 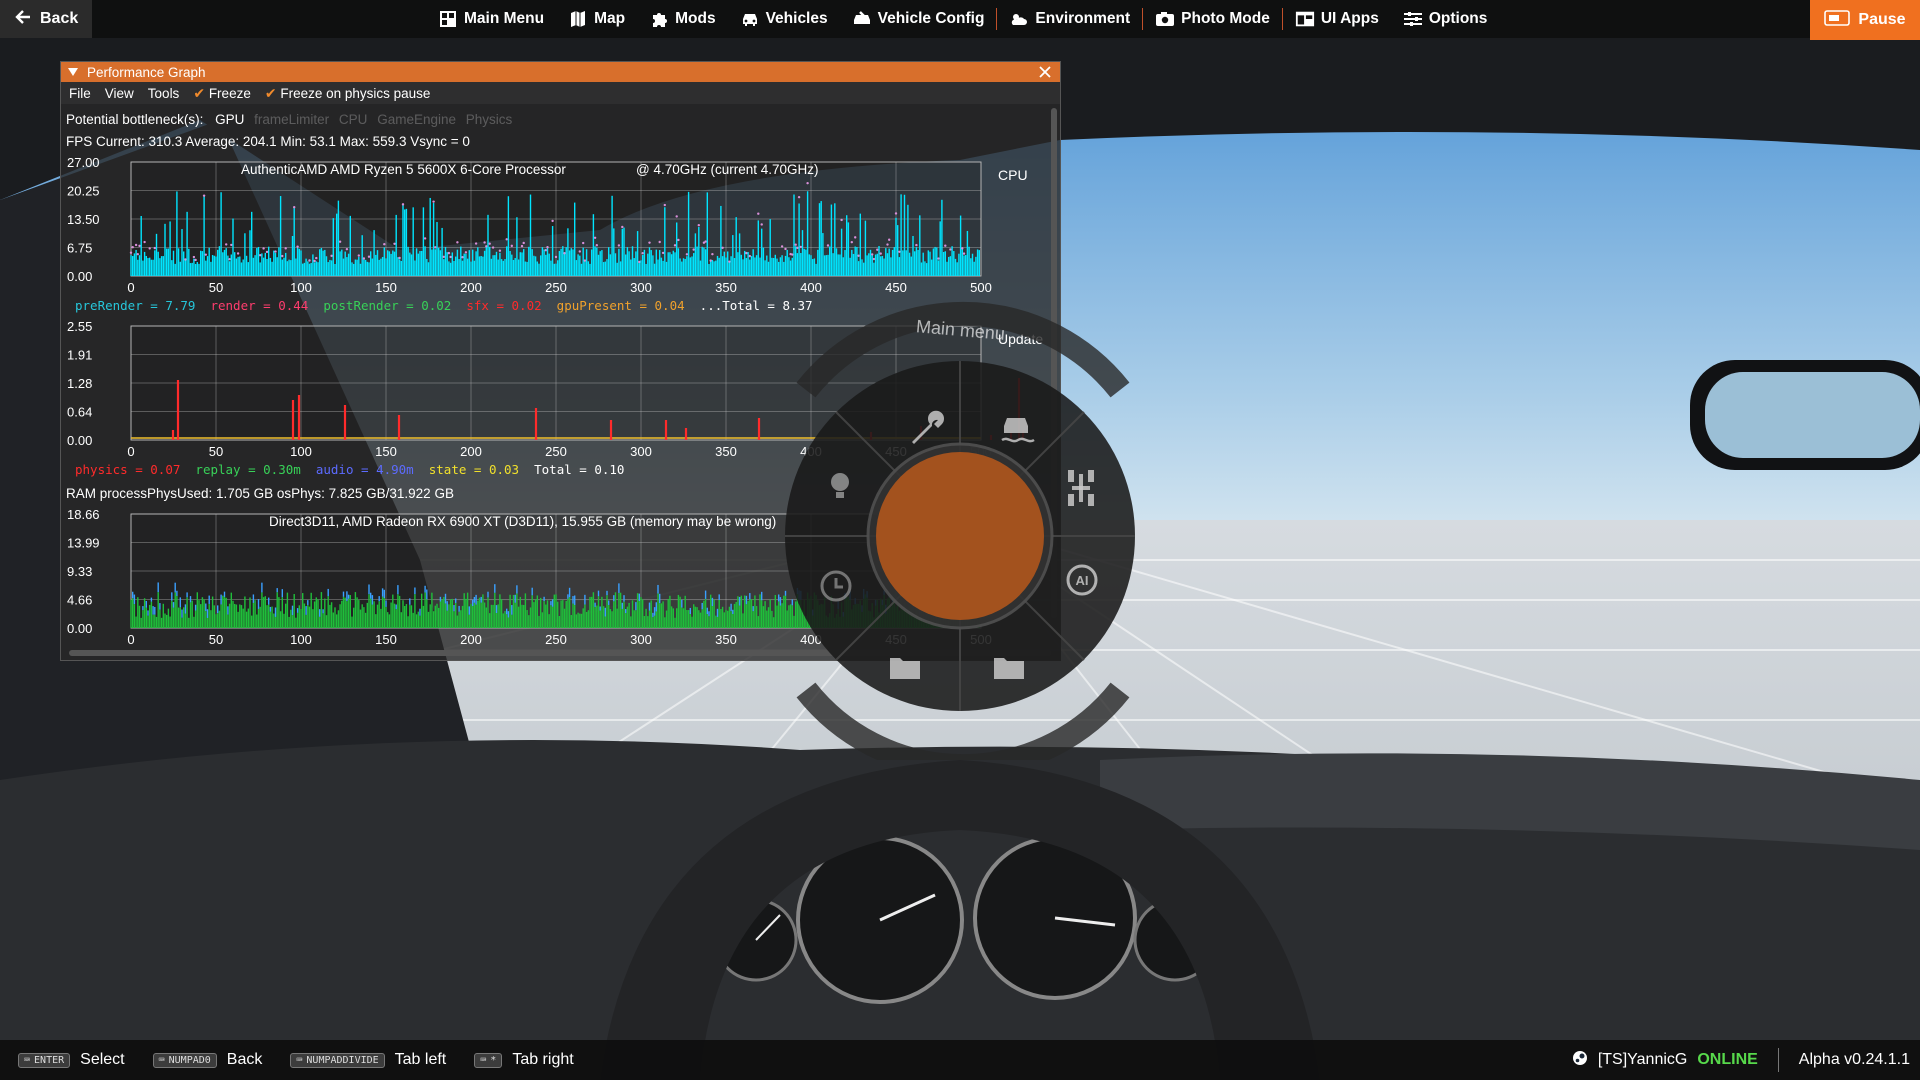 I want to click on pause-button: Pause, so click(x=1865, y=20).